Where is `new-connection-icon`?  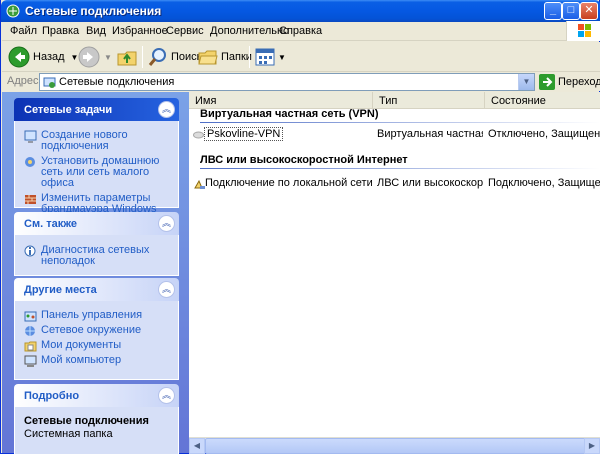 new-connection-icon is located at coordinates (30, 136).